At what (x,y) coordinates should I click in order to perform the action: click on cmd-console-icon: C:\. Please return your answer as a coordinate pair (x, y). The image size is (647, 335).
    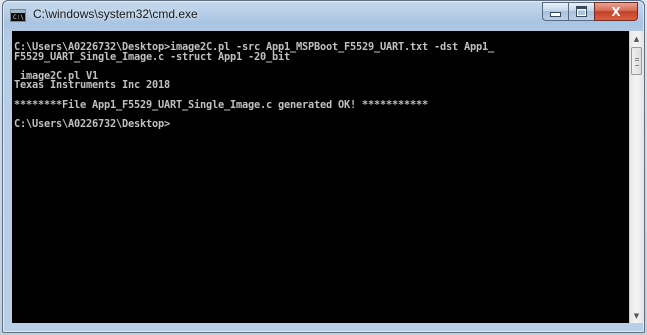
    Looking at the image, I should click on (18, 15).